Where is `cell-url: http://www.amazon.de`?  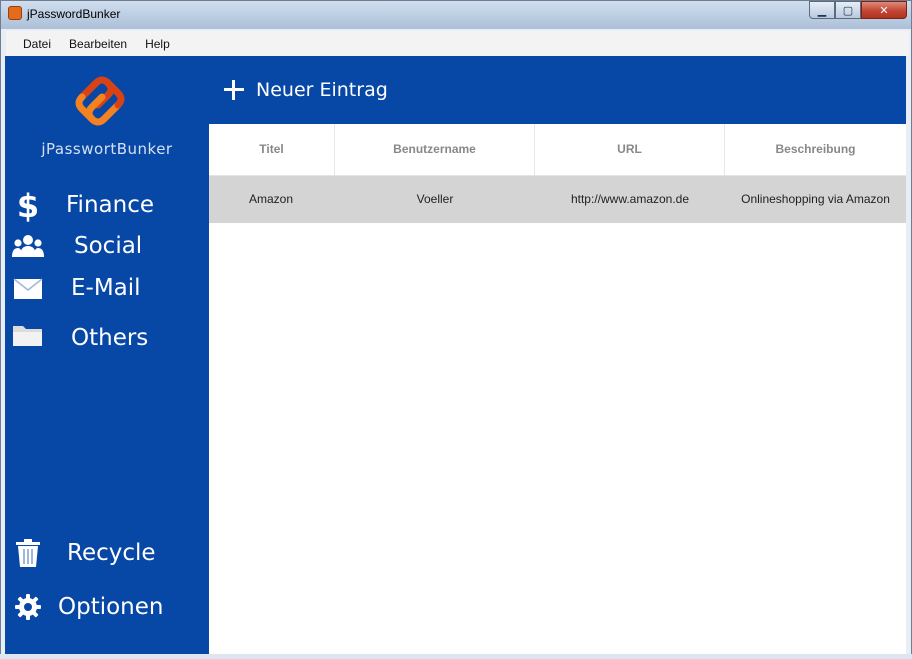 cell-url: http://www.amazon.de is located at coordinates (630, 199).